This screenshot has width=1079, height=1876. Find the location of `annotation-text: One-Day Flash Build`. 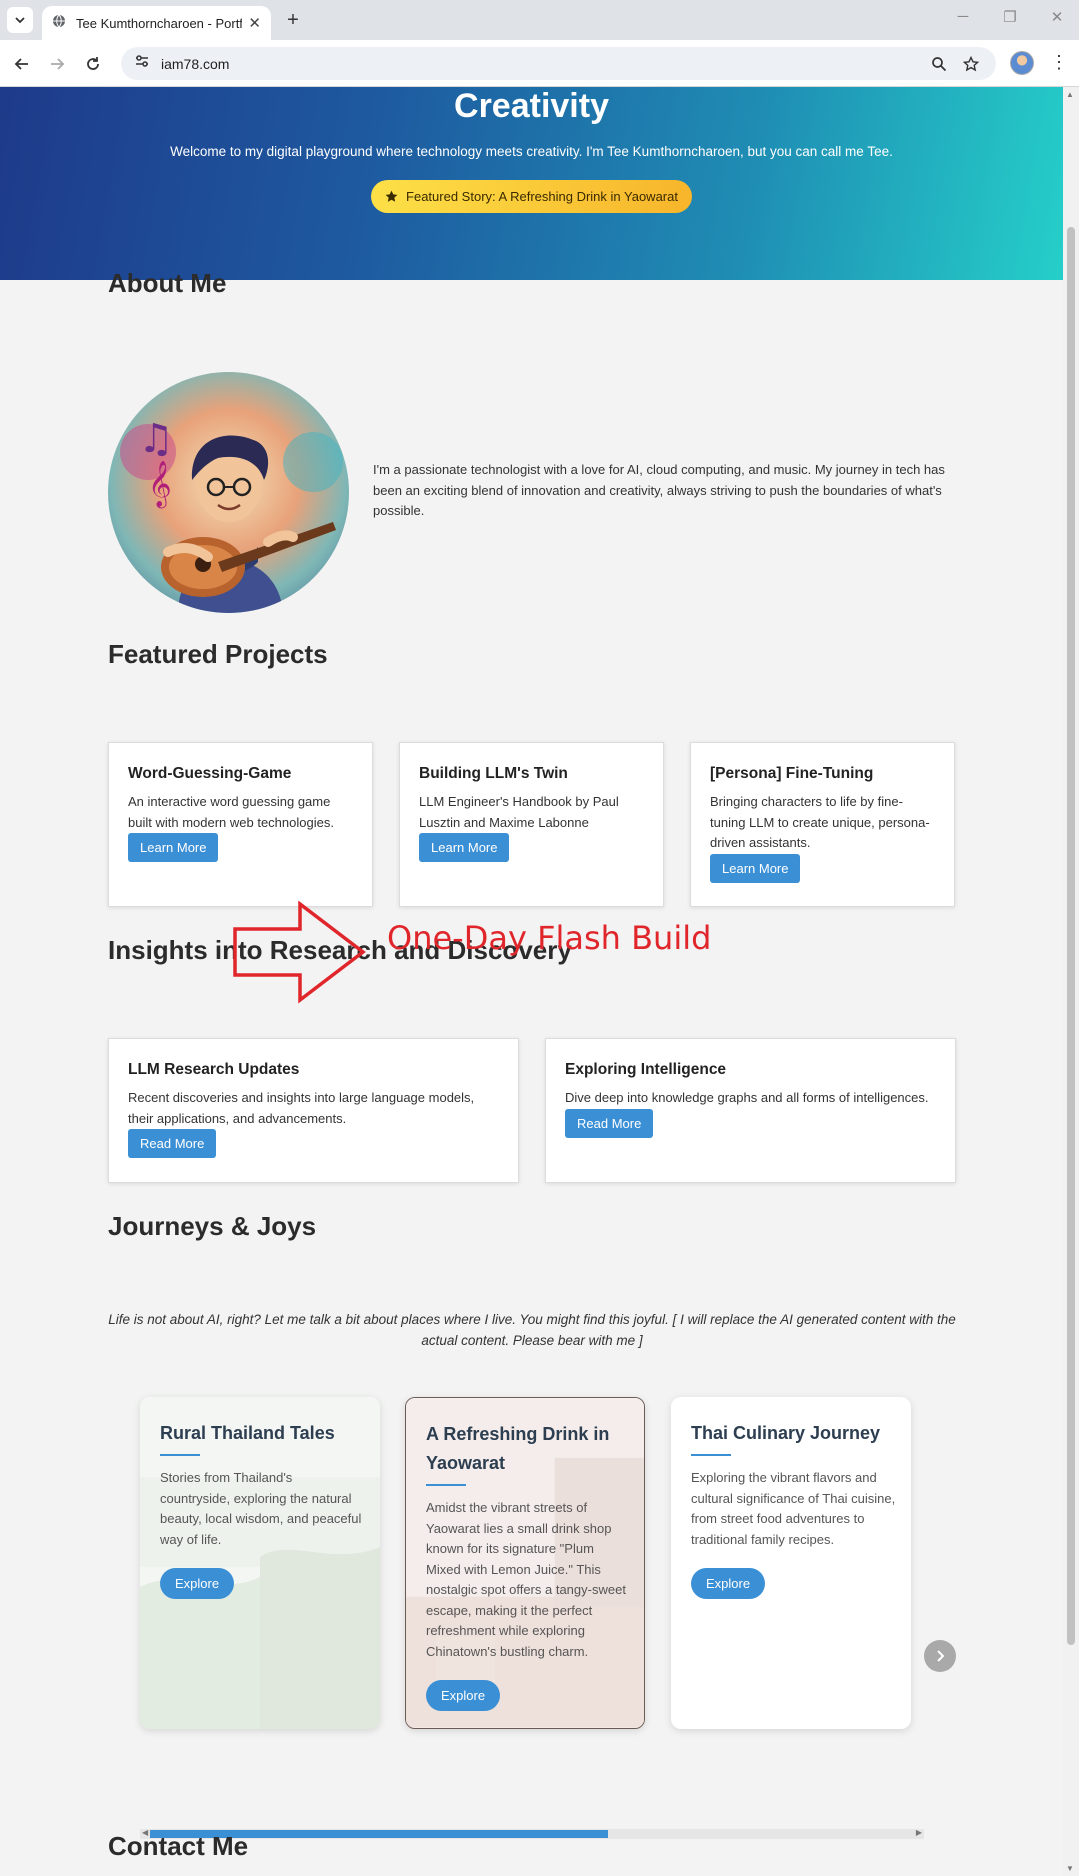

annotation-text: One-Day Flash Build is located at coordinates (549, 938).